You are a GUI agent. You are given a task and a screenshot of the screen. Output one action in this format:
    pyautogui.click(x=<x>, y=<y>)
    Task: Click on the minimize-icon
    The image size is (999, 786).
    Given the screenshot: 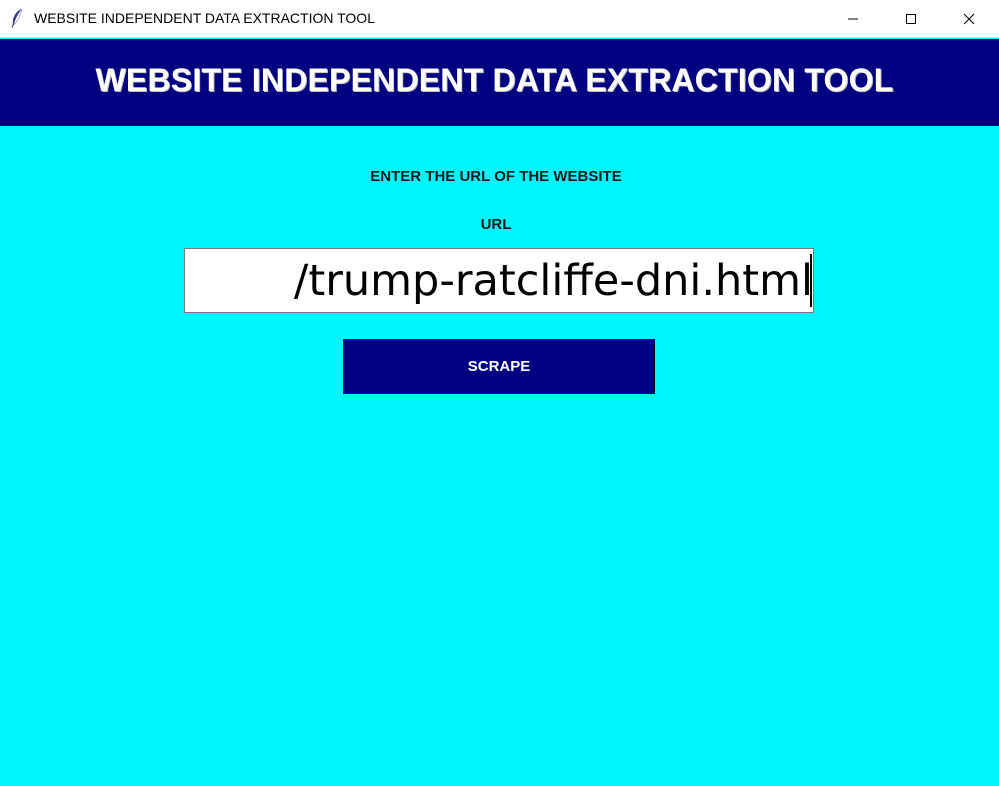 What is the action you would take?
    pyautogui.click(x=853, y=18)
    